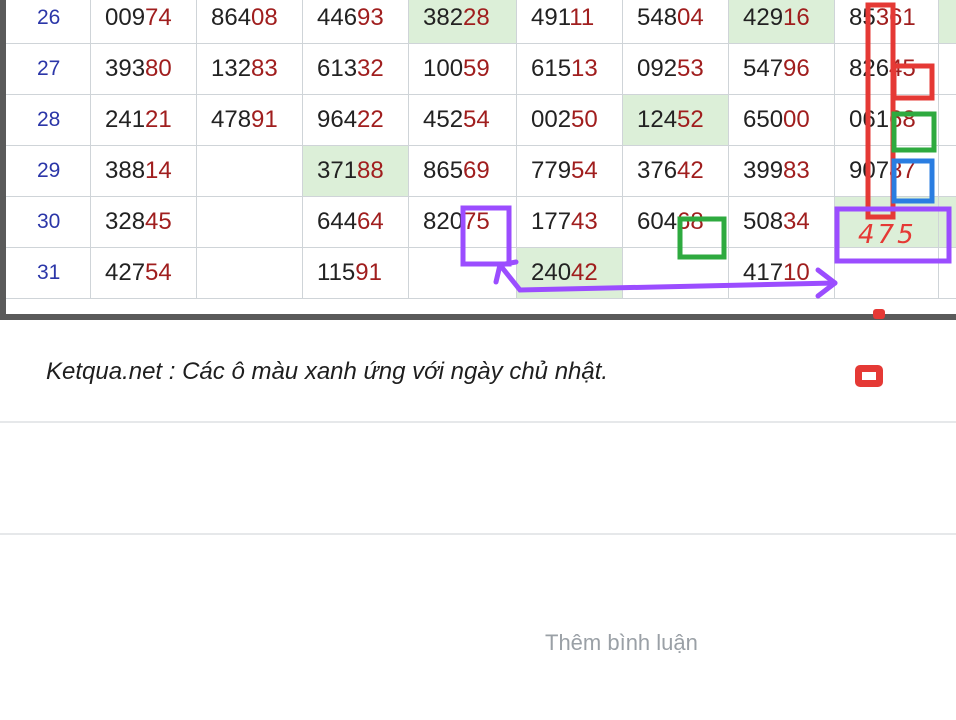  I want to click on red-dot, so click(879, 314).